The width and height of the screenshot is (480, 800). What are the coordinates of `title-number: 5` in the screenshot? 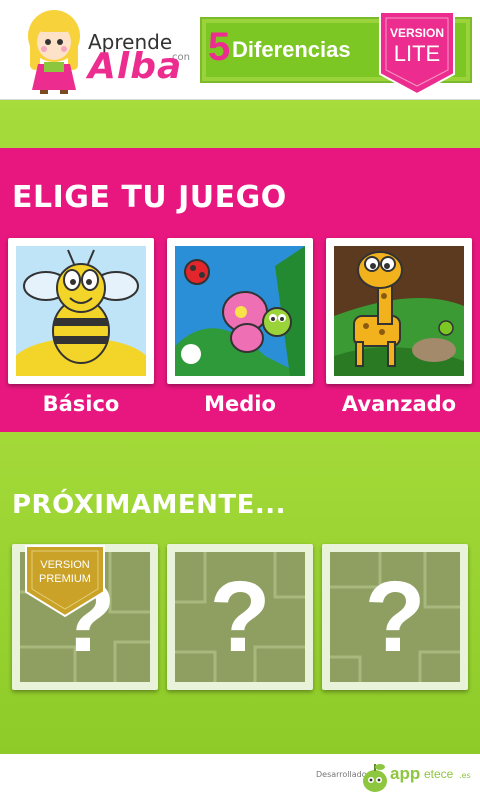 It's located at (219, 47).